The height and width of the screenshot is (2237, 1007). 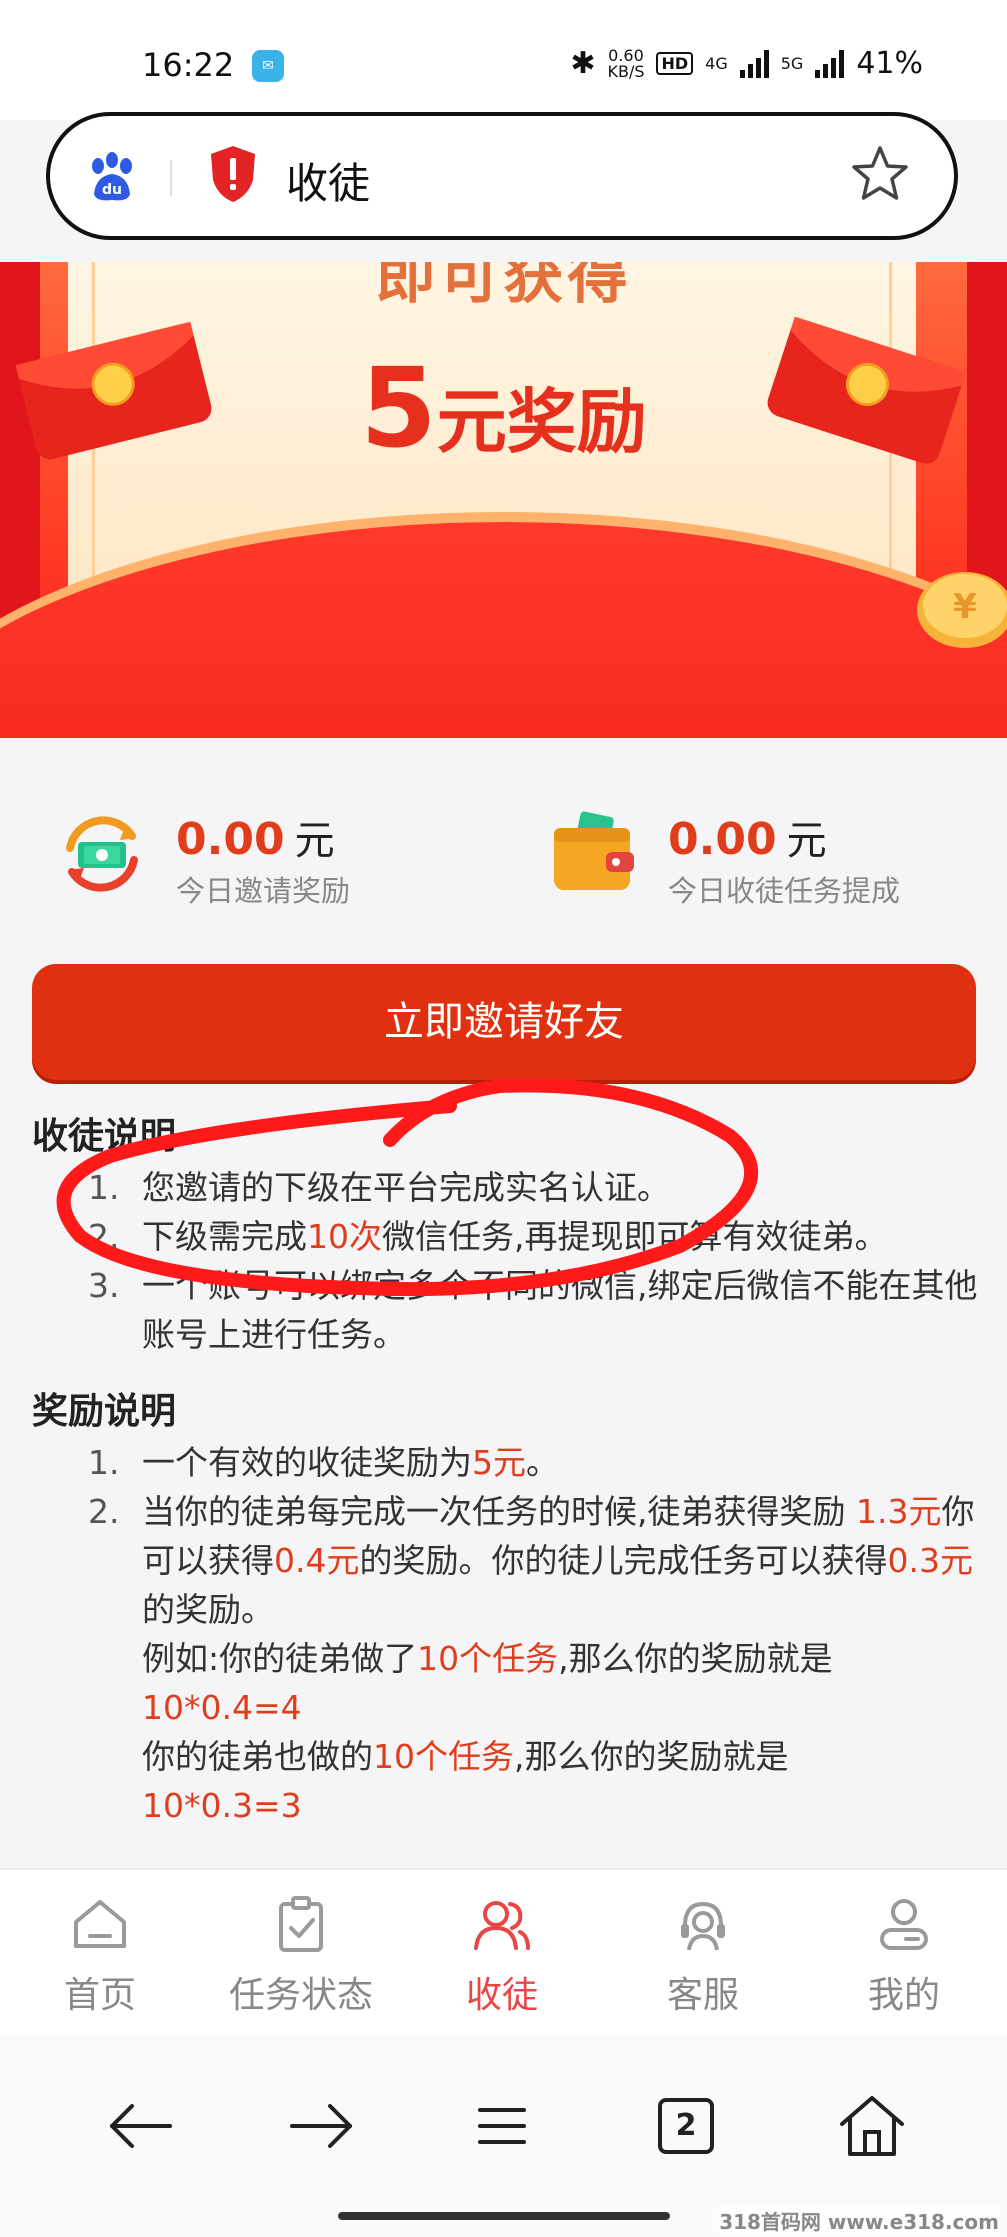 I want to click on invite-reward-label: 今日邀请奖励, so click(x=263, y=891).